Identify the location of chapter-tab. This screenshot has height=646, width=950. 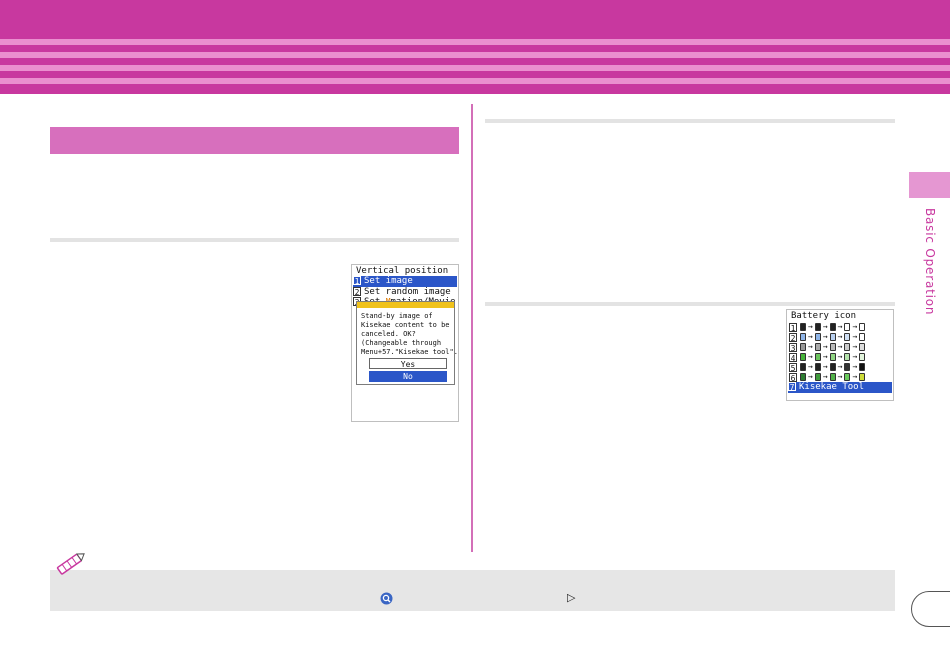
(929, 185).